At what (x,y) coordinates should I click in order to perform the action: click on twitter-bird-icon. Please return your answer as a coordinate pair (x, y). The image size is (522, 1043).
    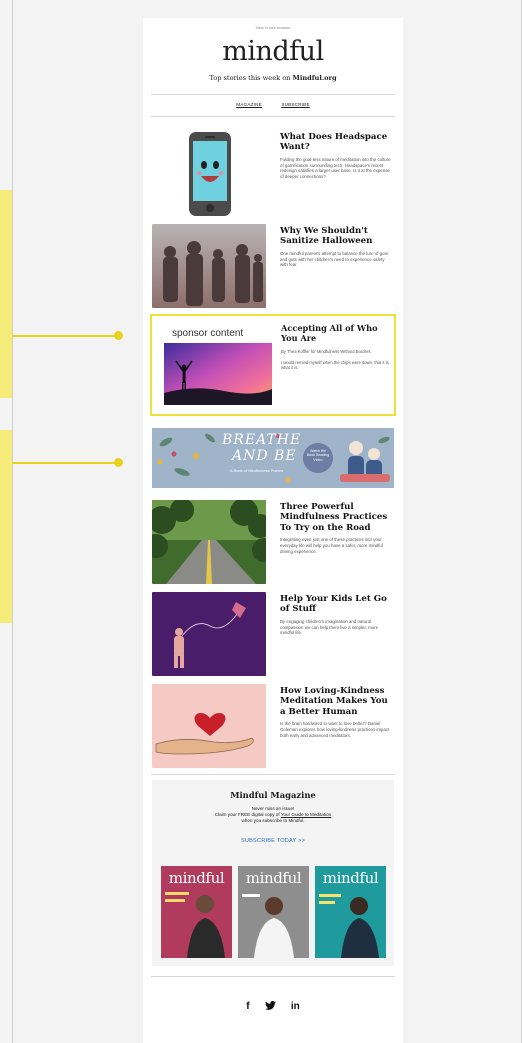
    Looking at the image, I should click on (270, 1005).